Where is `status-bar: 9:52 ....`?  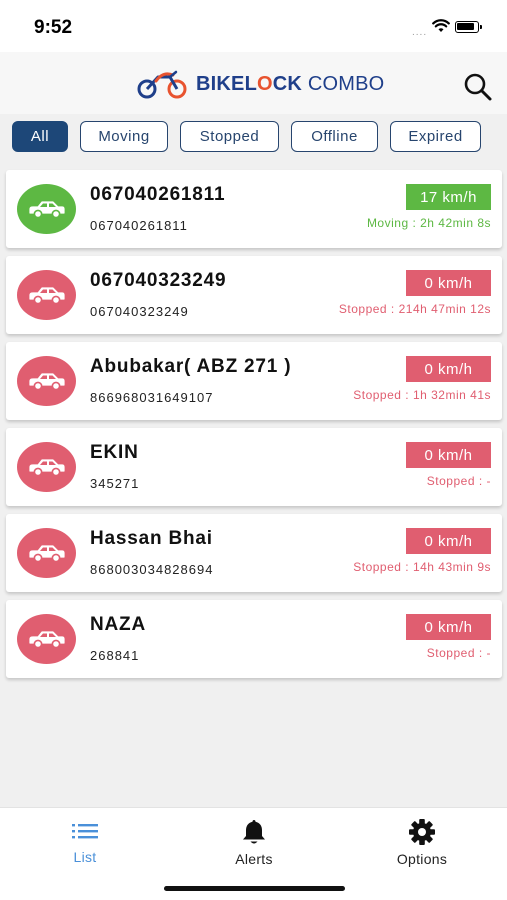
status-bar: 9:52 .... is located at coordinates (253, 26).